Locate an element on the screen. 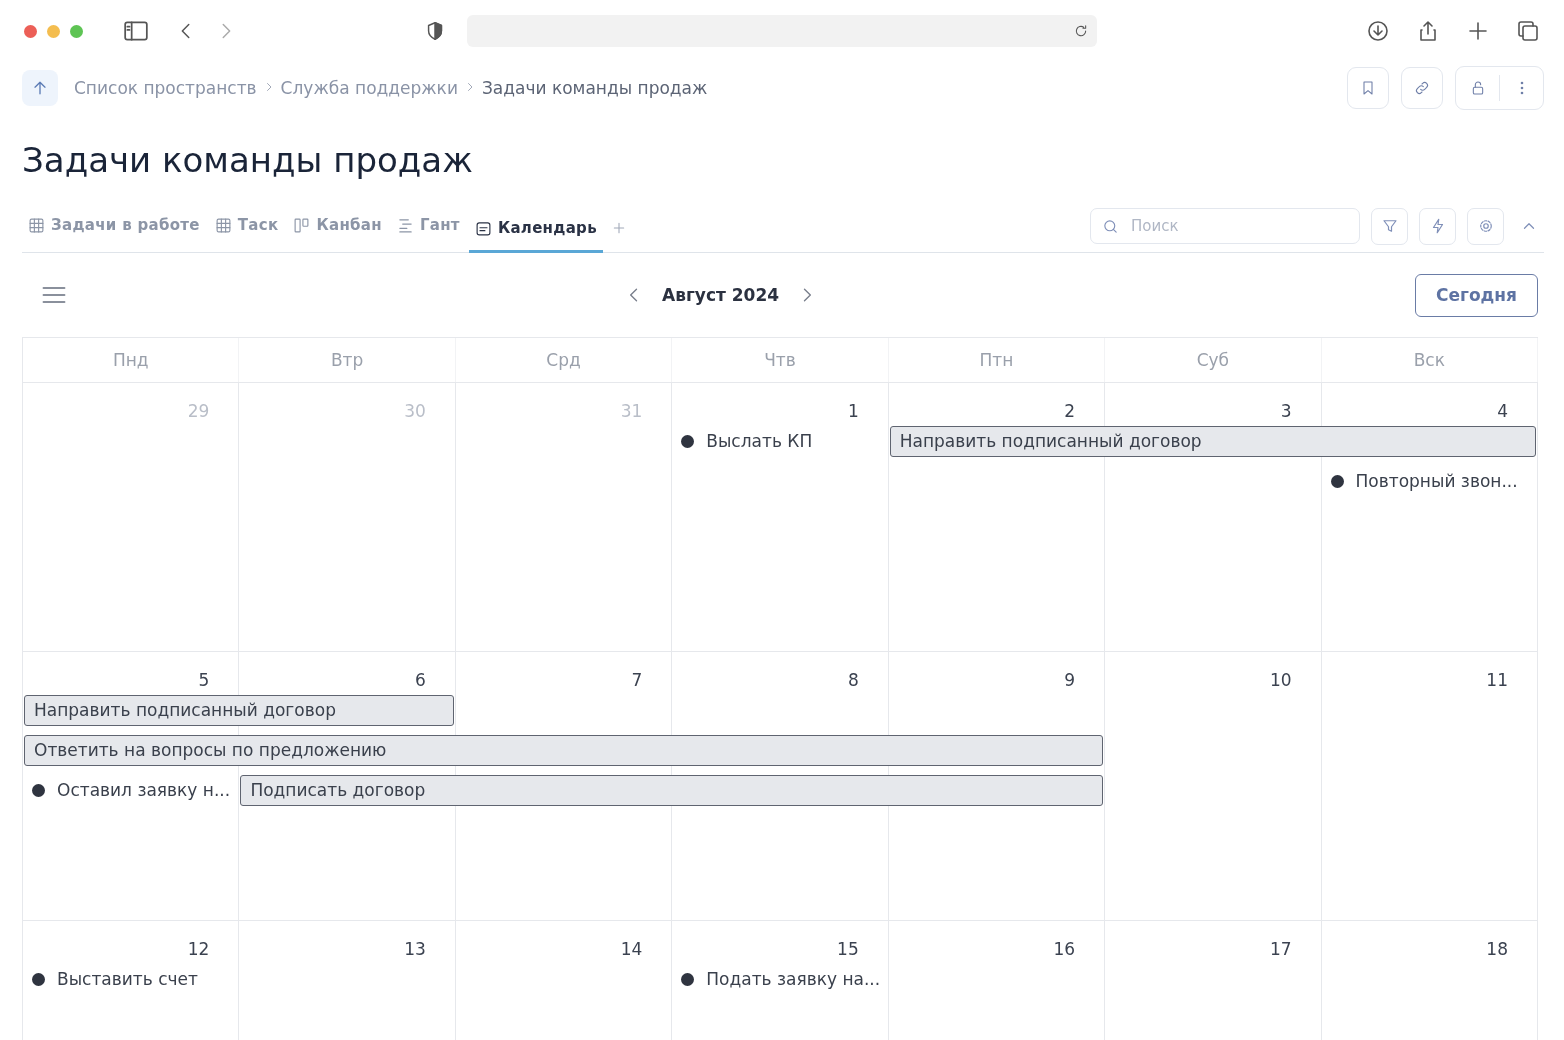  filter-button is located at coordinates (1389, 226).